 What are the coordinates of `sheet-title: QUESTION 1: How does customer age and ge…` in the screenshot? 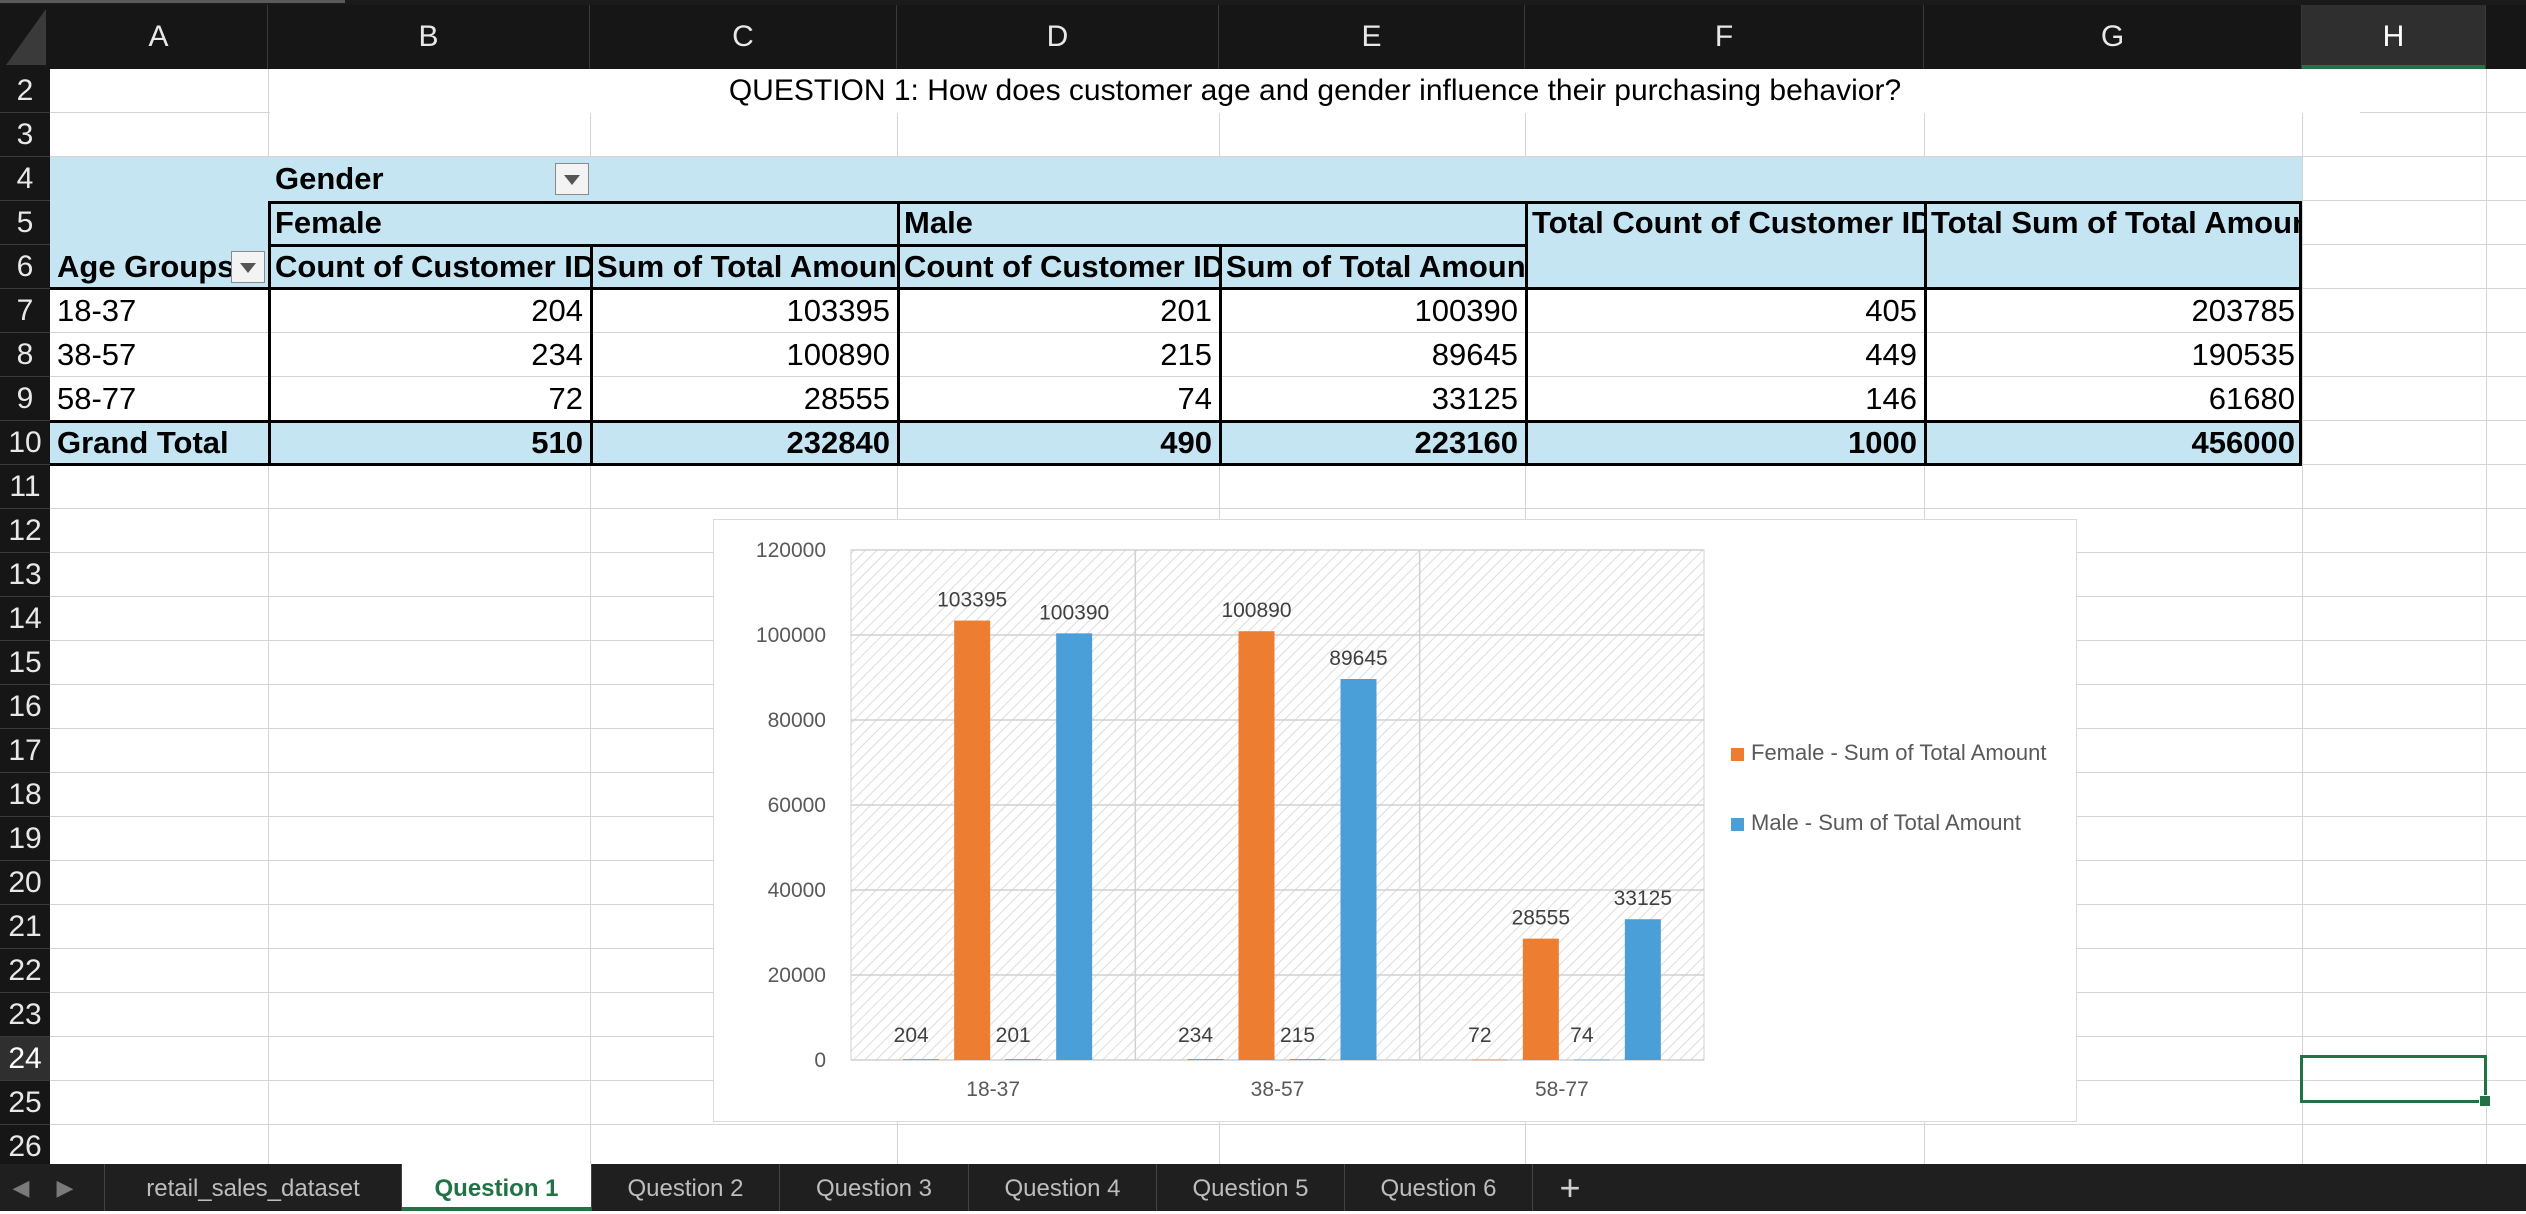 It's located at (1315, 91).